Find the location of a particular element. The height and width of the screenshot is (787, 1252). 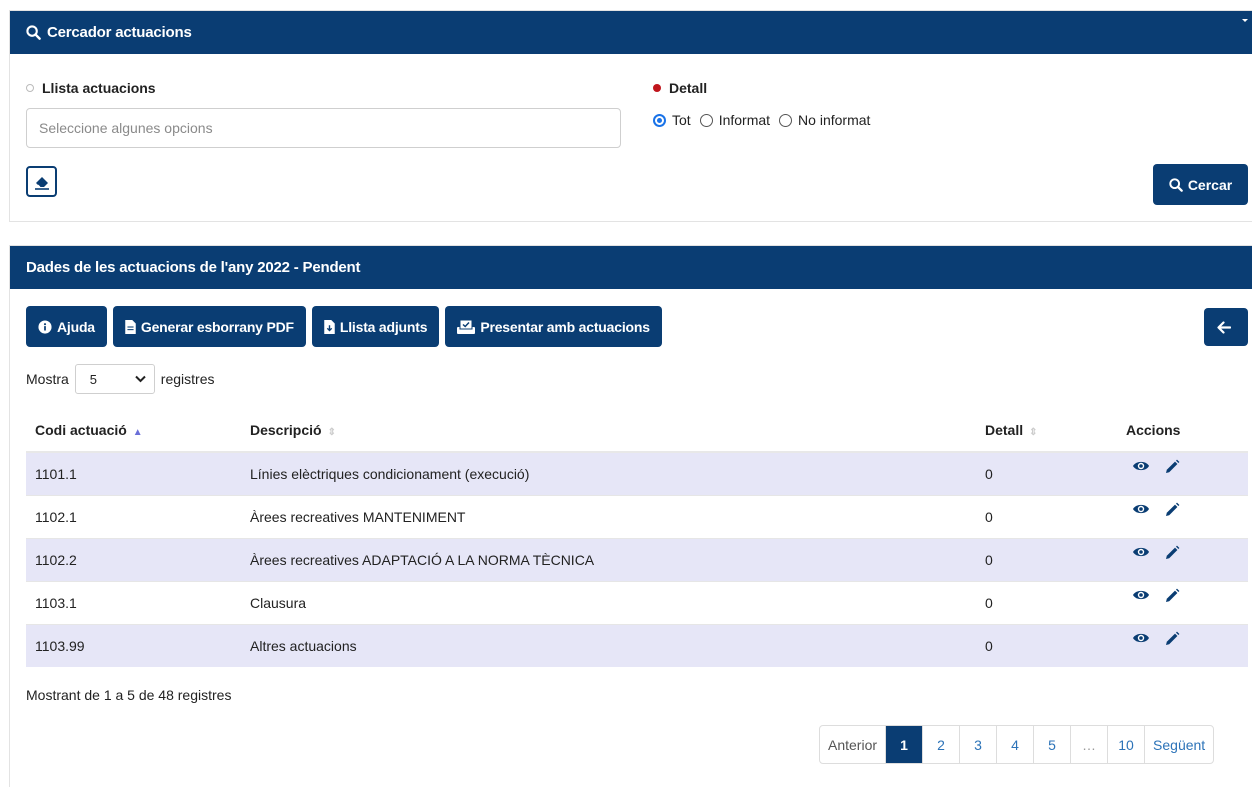

cell-code: 1102.1 is located at coordinates (133, 516).